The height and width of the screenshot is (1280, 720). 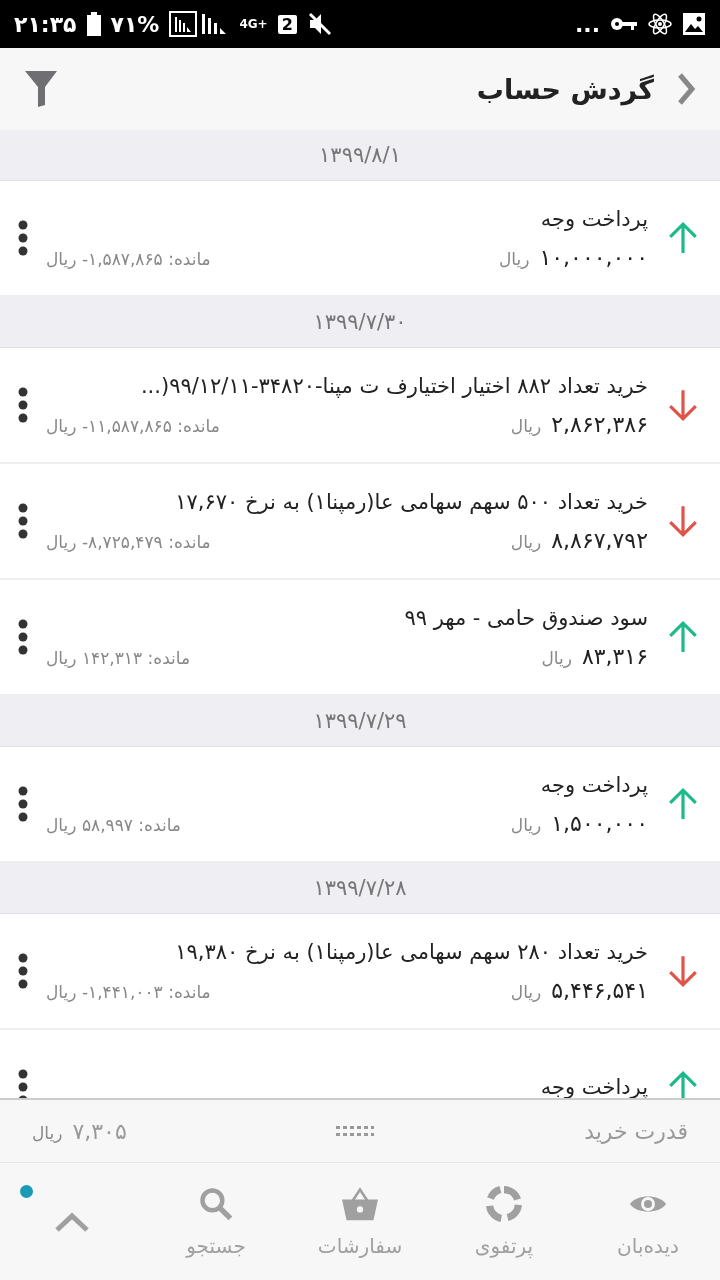 What do you see at coordinates (45, 24) in the screenshot?
I see `clock: ۲۱:۳۵` at bounding box center [45, 24].